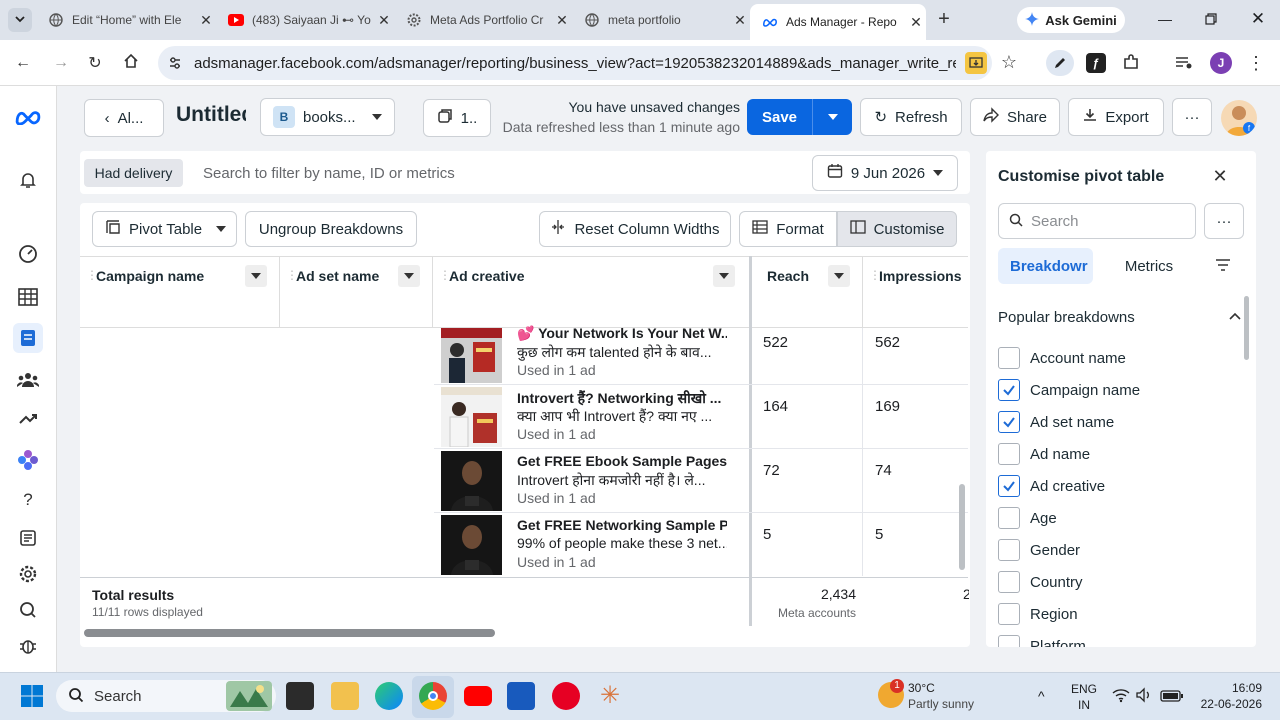 The height and width of the screenshot is (720, 1280). I want to click on breakdown-option: Gender, so click(1039, 550).